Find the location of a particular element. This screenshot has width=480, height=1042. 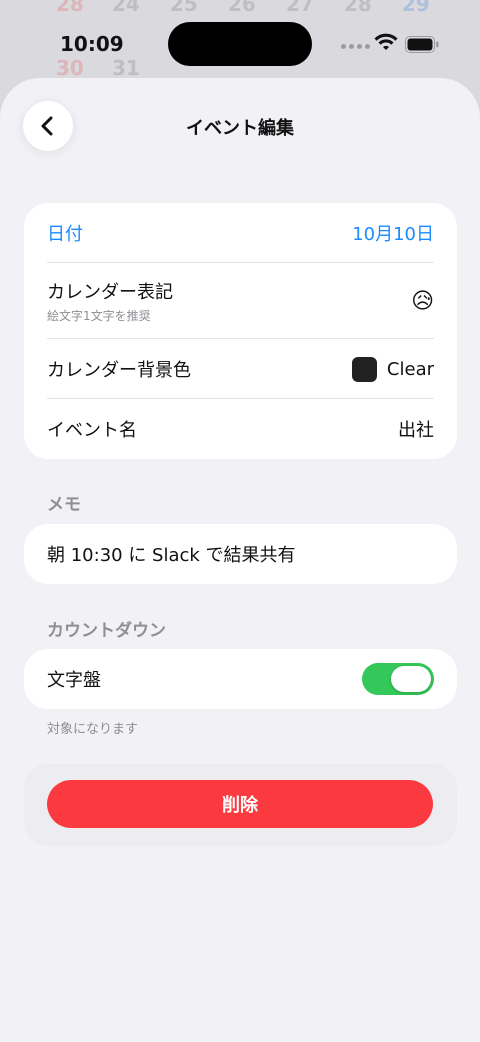

event-name-label: イベント名 is located at coordinates (92, 430).